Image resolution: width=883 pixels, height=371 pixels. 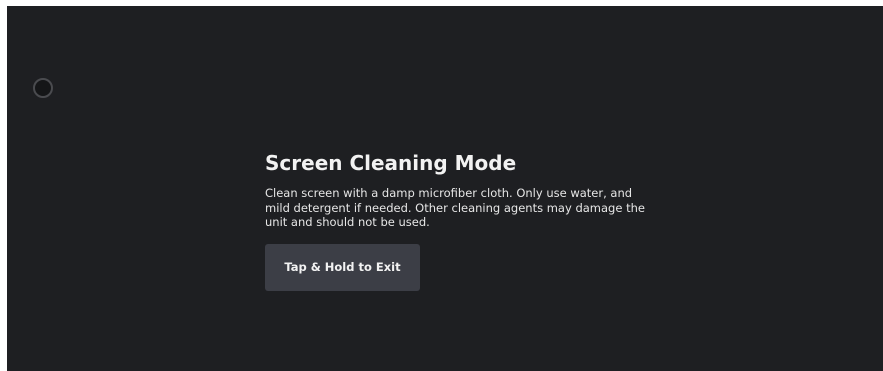 What do you see at coordinates (391, 163) in the screenshot?
I see `page-title: Screen Cleaning Mode` at bounding box center [391, 163].